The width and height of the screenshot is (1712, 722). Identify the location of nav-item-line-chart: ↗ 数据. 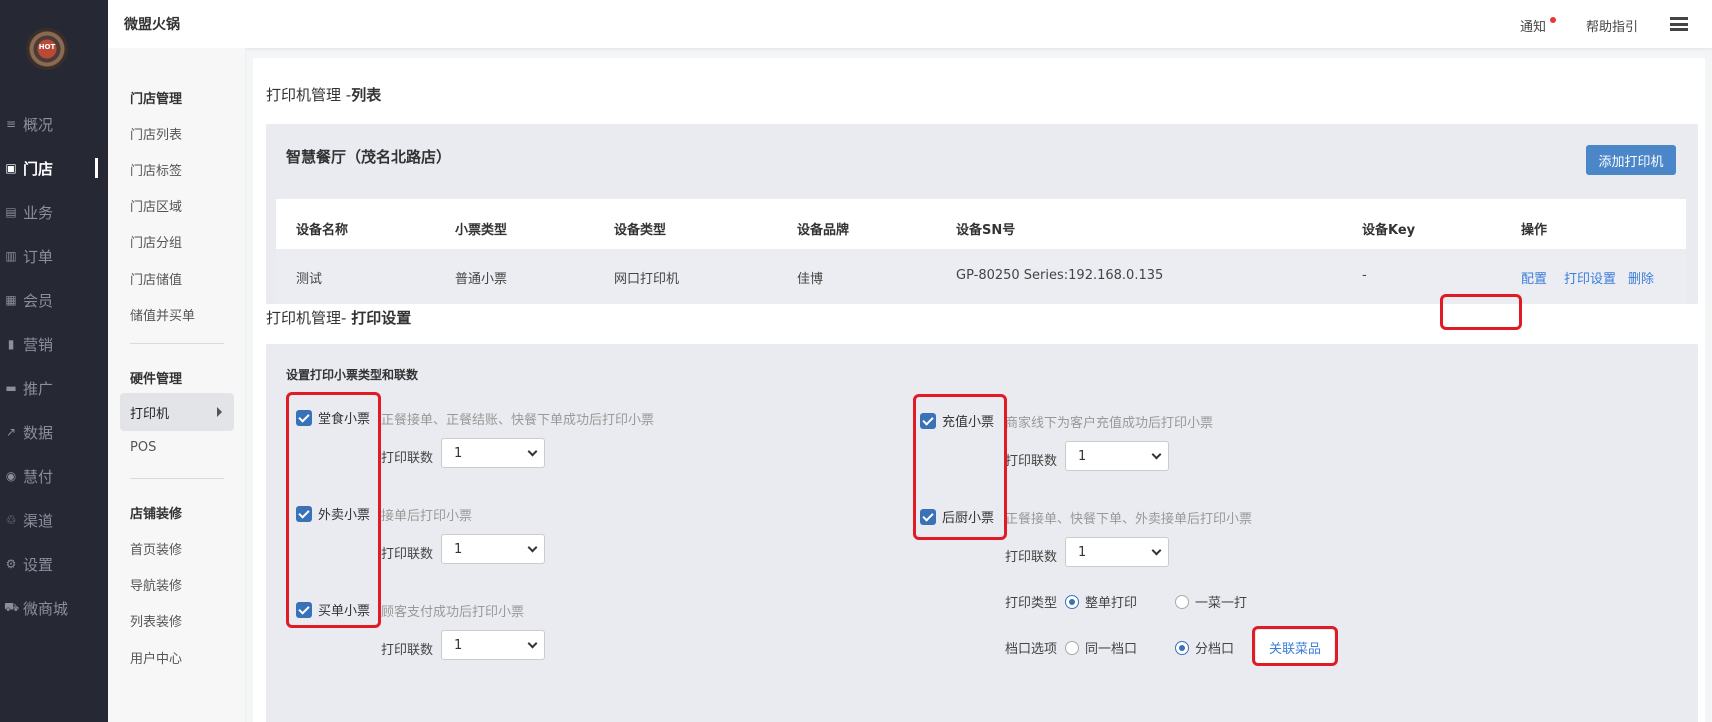
(54, 432).